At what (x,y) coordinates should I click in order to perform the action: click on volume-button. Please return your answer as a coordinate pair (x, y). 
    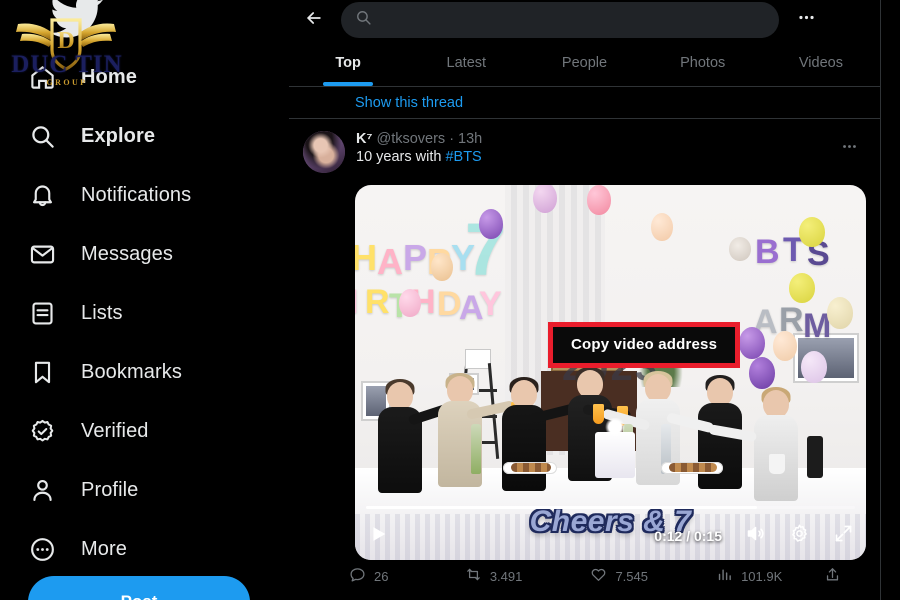
    Looking at the image, I should click on (755, 536).